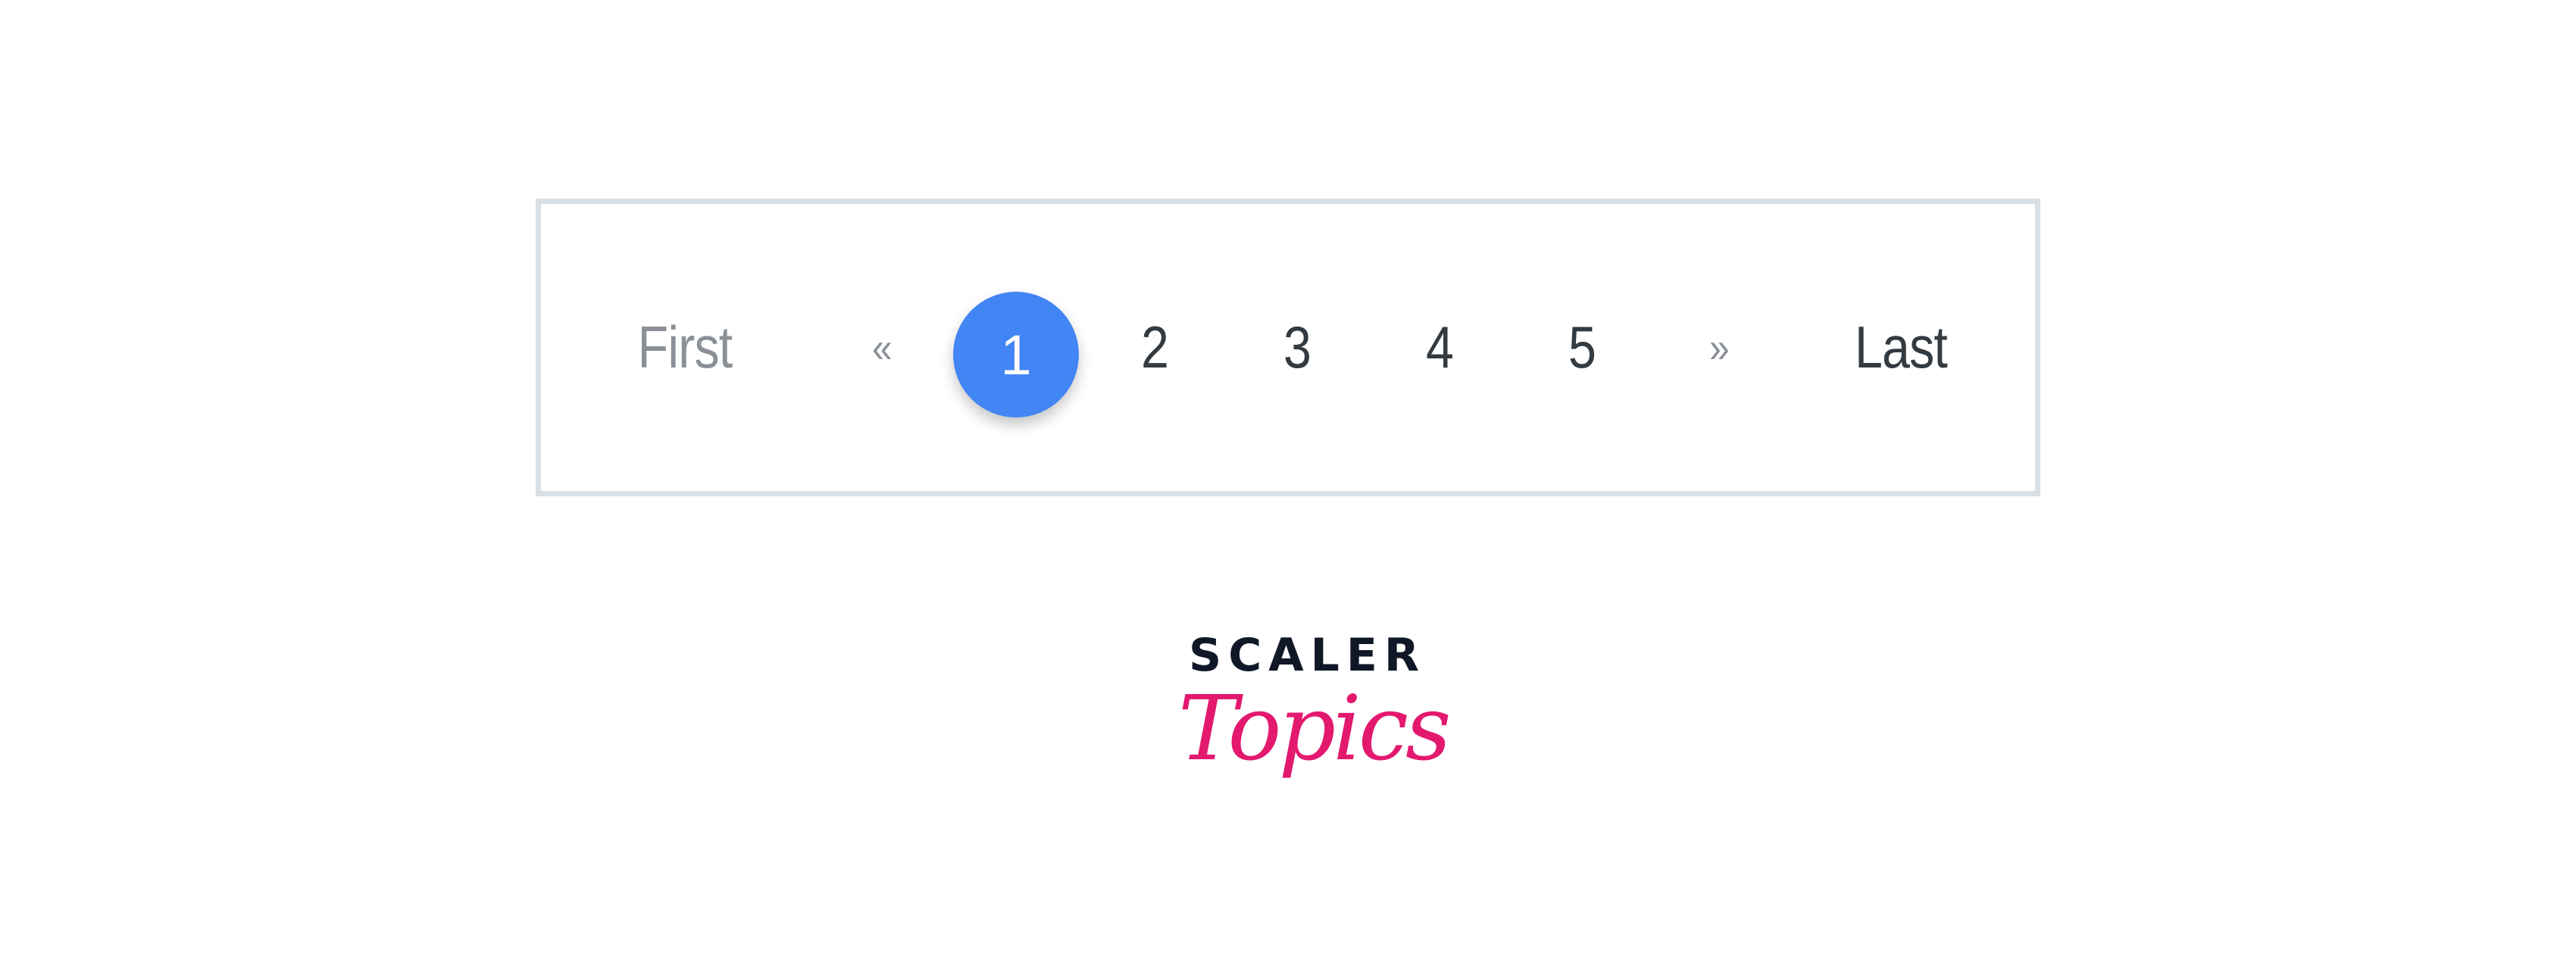  What do you see at coordinates (1016, 355) in the screenshot?
I see `page-1-button-active: 1` at bounding box center [1016, 355].